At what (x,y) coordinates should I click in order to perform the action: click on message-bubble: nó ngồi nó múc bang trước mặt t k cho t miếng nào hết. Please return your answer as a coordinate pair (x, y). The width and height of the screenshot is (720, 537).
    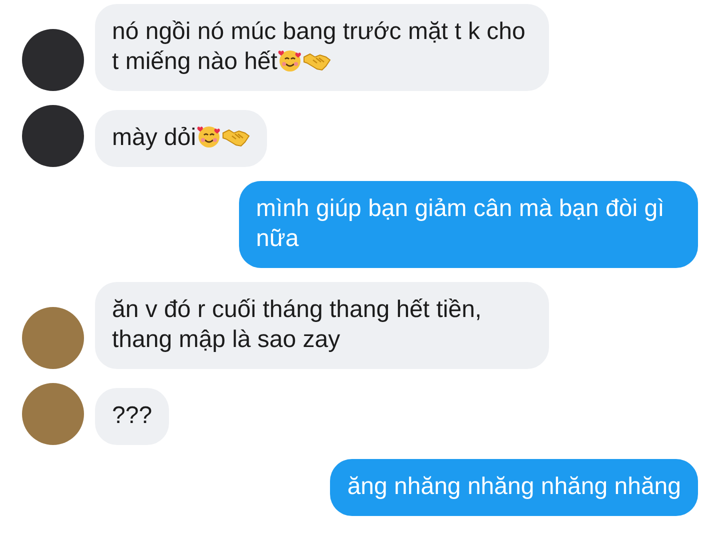
    Looking at the image, I should click on (322, 47).